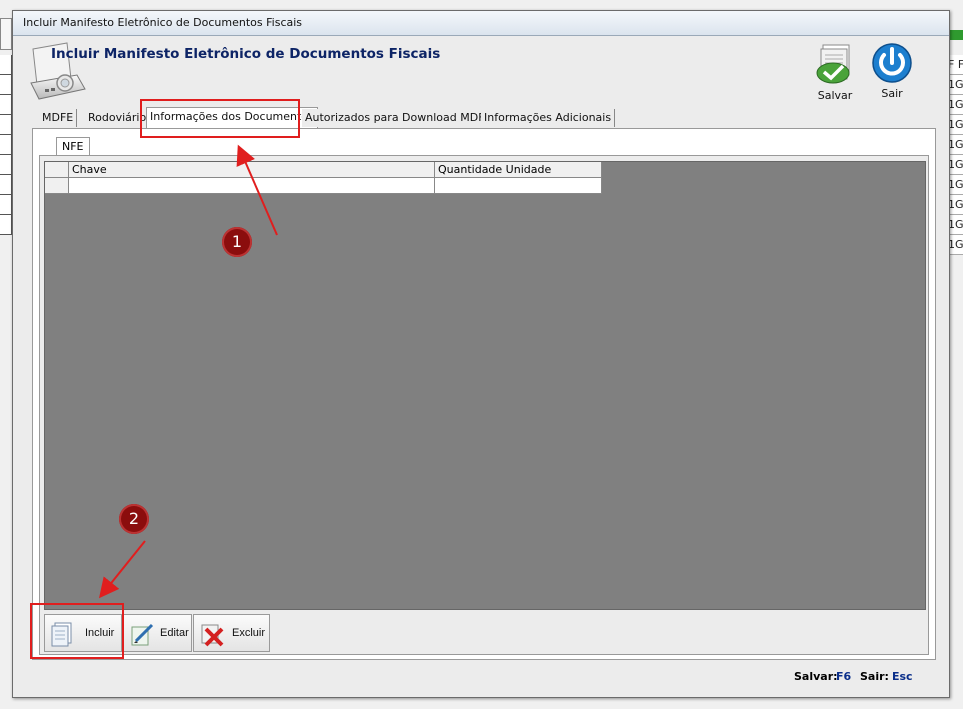 This screenshot has height=709, width=963. I want to click on arrow-to-include, so click(122, 569).